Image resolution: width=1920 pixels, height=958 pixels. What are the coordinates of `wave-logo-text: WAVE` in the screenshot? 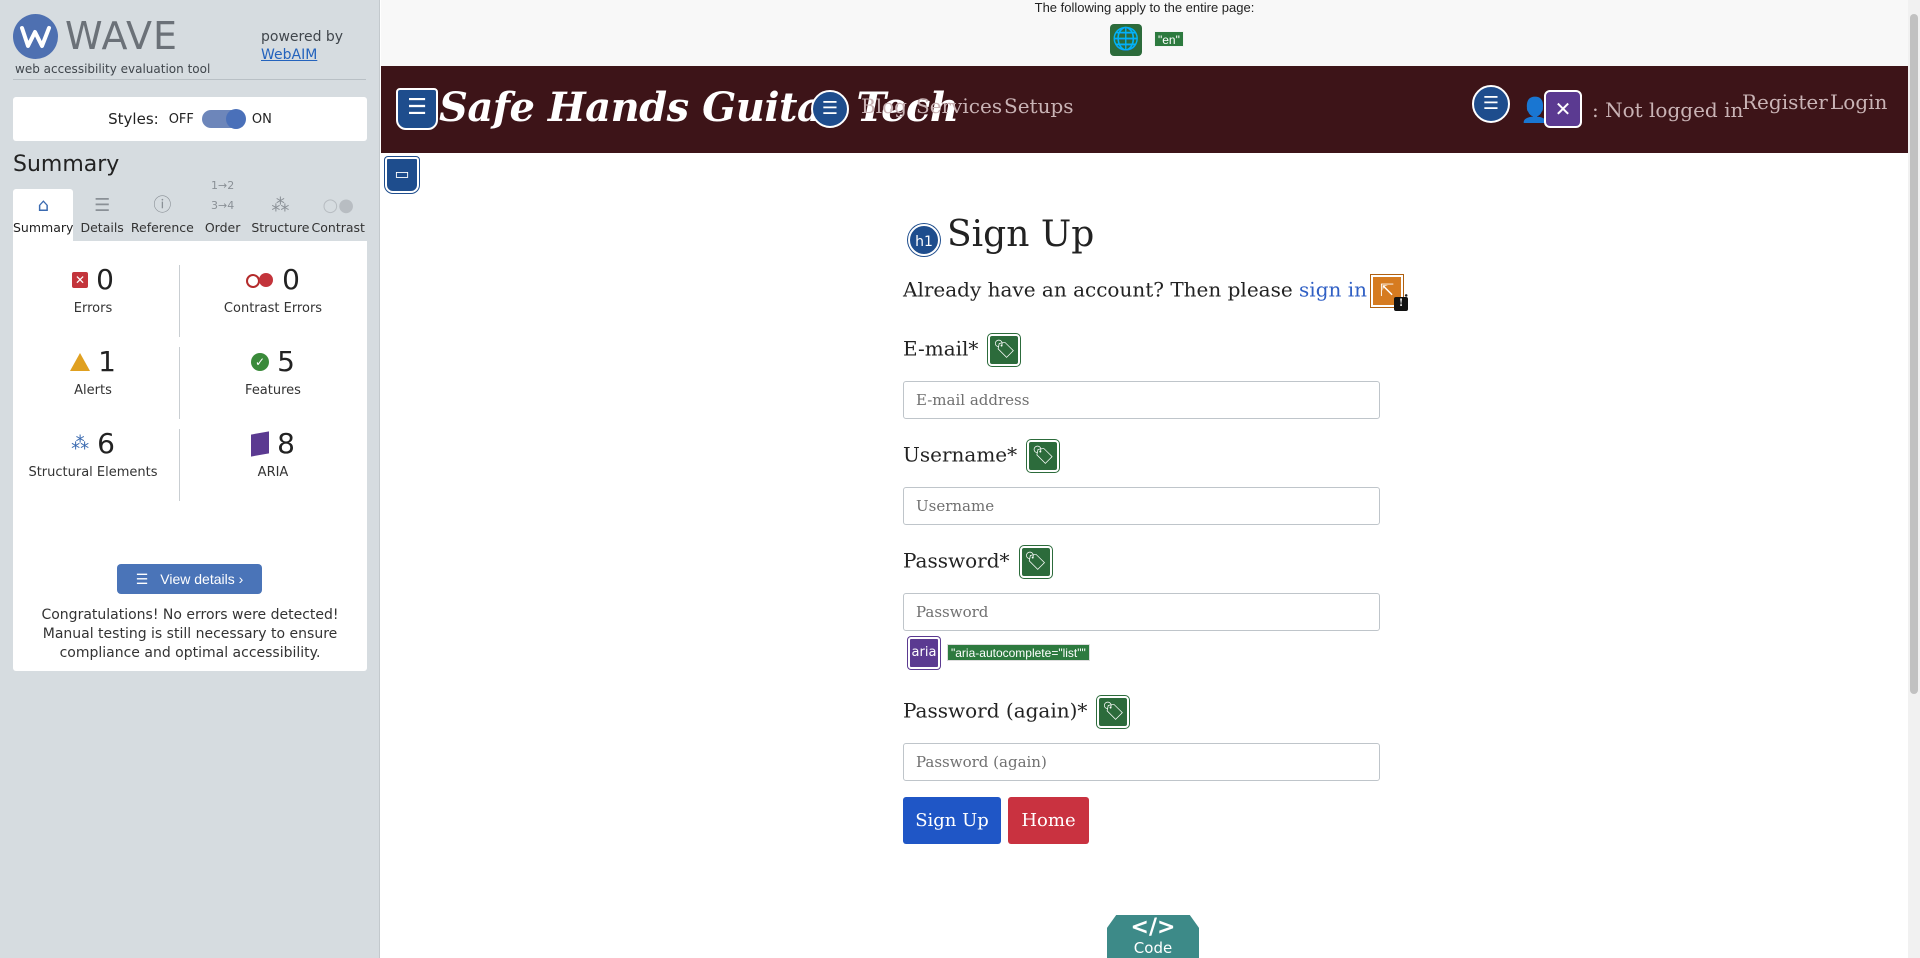 It's located at (122, 36).